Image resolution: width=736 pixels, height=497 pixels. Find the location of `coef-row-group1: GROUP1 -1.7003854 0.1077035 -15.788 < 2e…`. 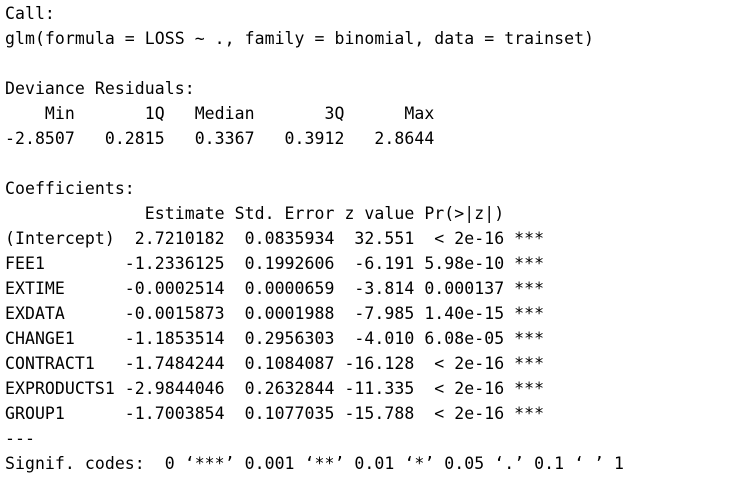

coef-row-group1: GROUP1 -1.7003854 0.1077035 -15.788 < 2e… is located at coordinates (275, 413).